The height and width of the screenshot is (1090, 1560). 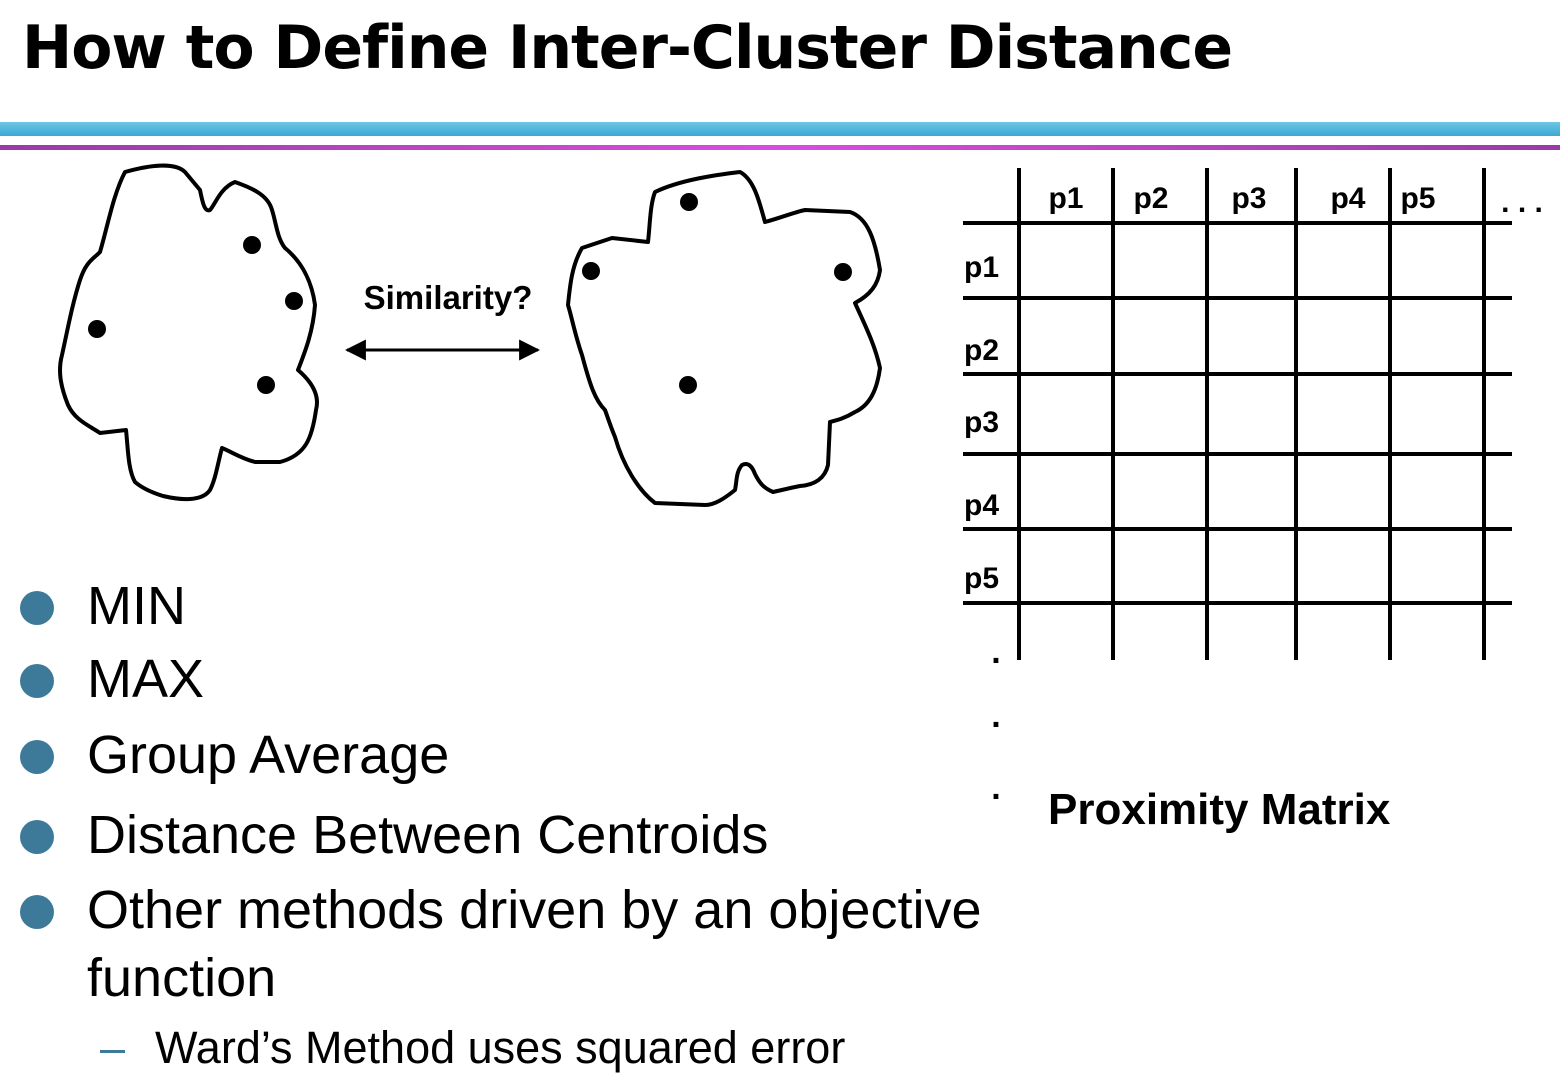 I want to click on matrix-col-ellipsis: . . ., so click(x=1522, y=202).